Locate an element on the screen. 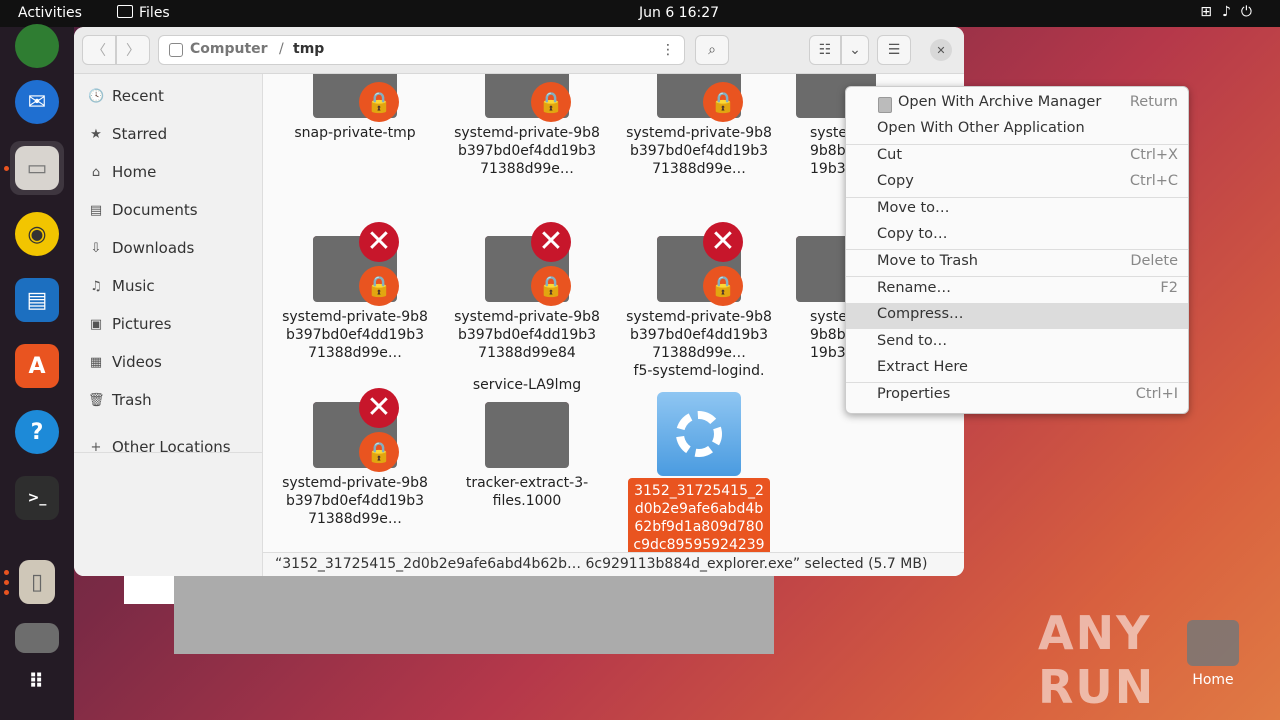  view-options-button: ⌄ is located at coordinates (855, 50).